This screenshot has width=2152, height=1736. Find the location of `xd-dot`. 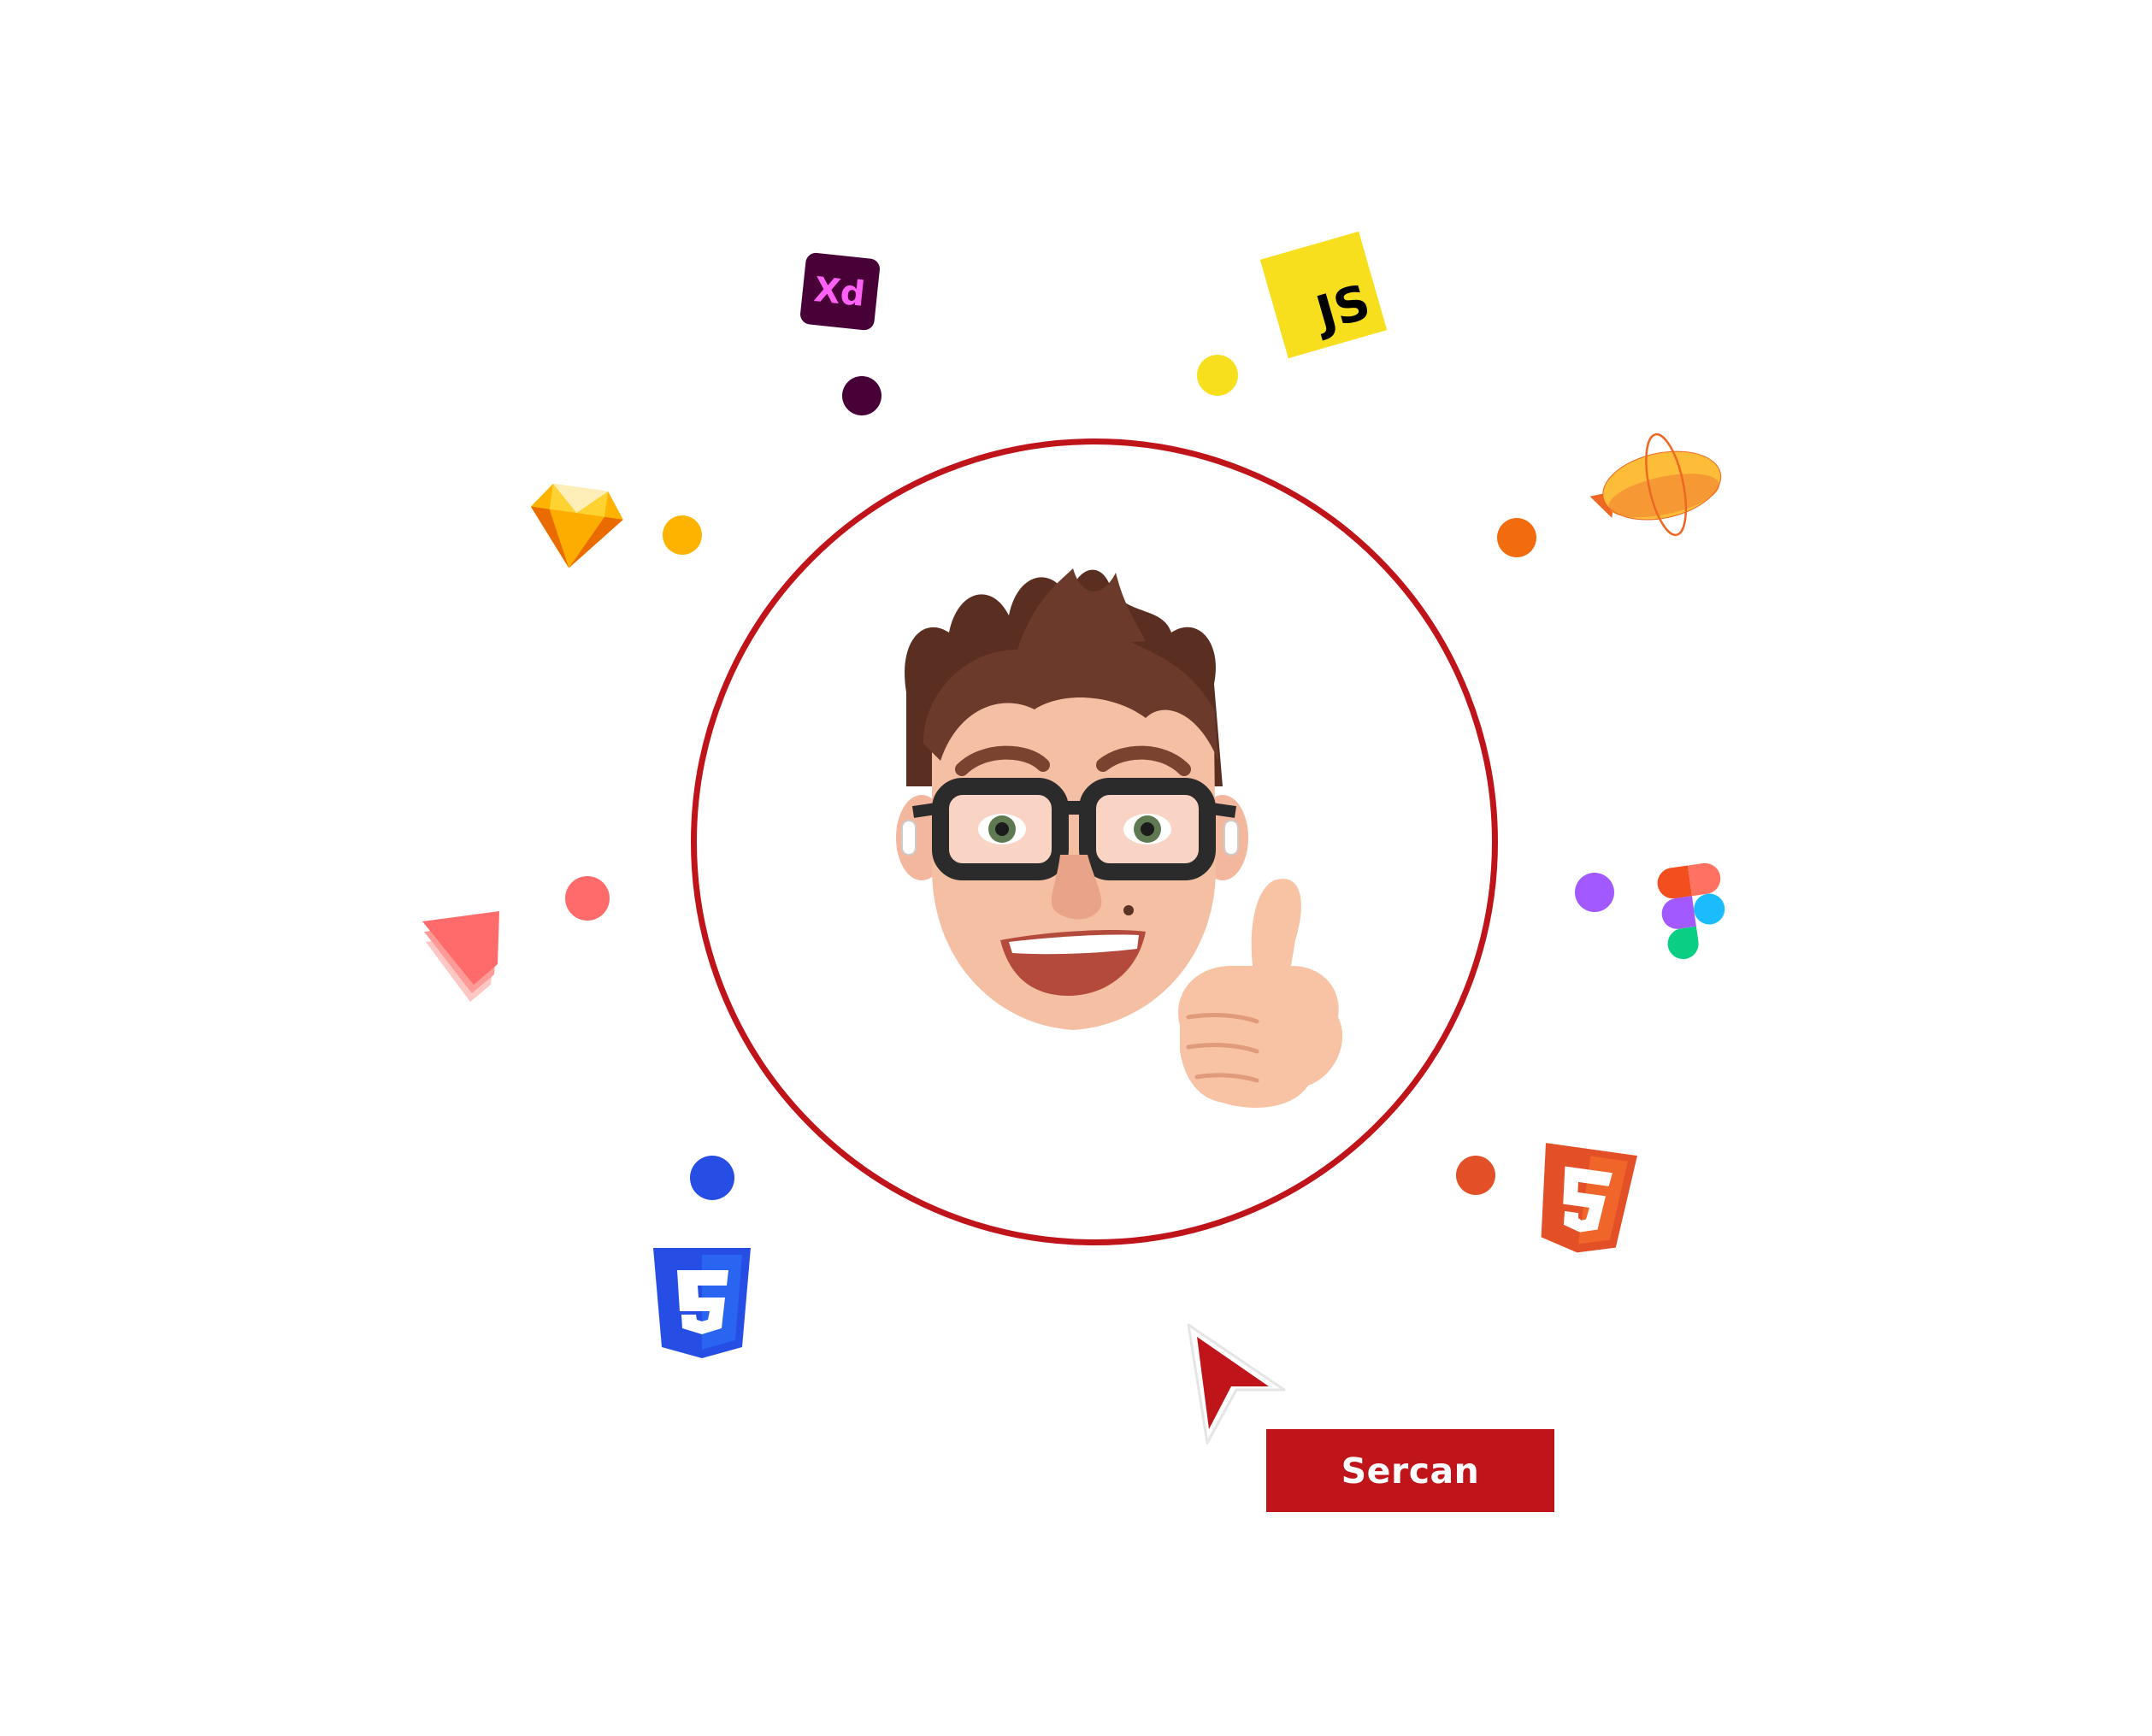

xd-dot is located at coordinates (861, 395).